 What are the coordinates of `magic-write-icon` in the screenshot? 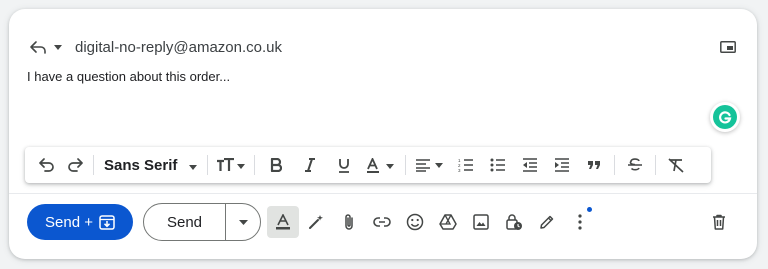 It's located at (316, 222).